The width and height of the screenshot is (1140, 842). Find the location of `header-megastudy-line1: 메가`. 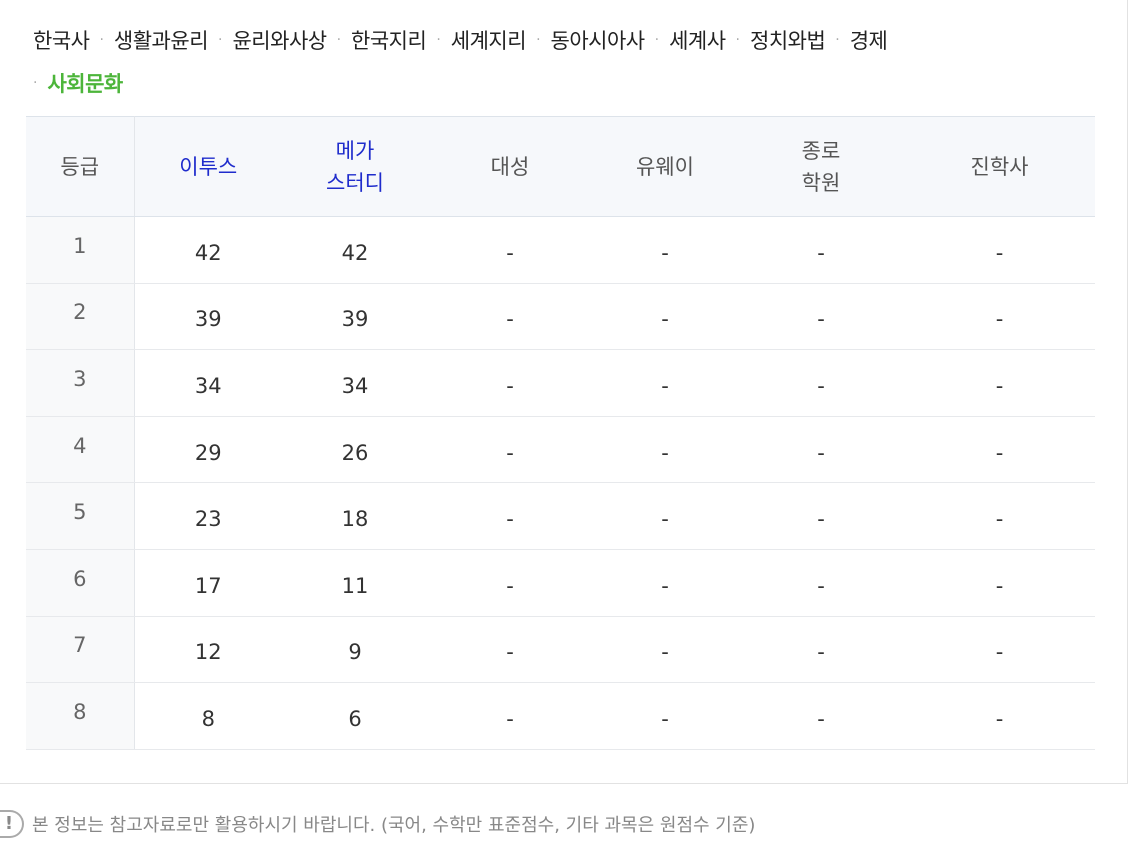

header-megastudy-line1: 메가 is located at coordinates (355, 150).